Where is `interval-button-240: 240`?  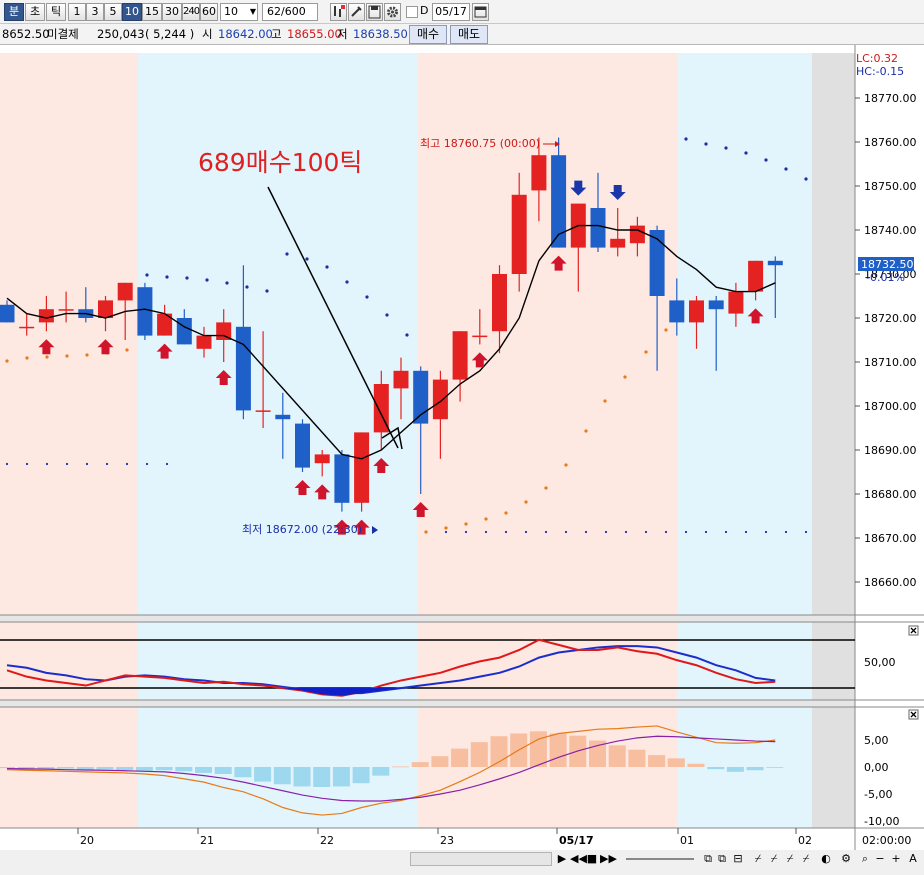
interval-button-240: 240 is located at coordinates (191, 12).